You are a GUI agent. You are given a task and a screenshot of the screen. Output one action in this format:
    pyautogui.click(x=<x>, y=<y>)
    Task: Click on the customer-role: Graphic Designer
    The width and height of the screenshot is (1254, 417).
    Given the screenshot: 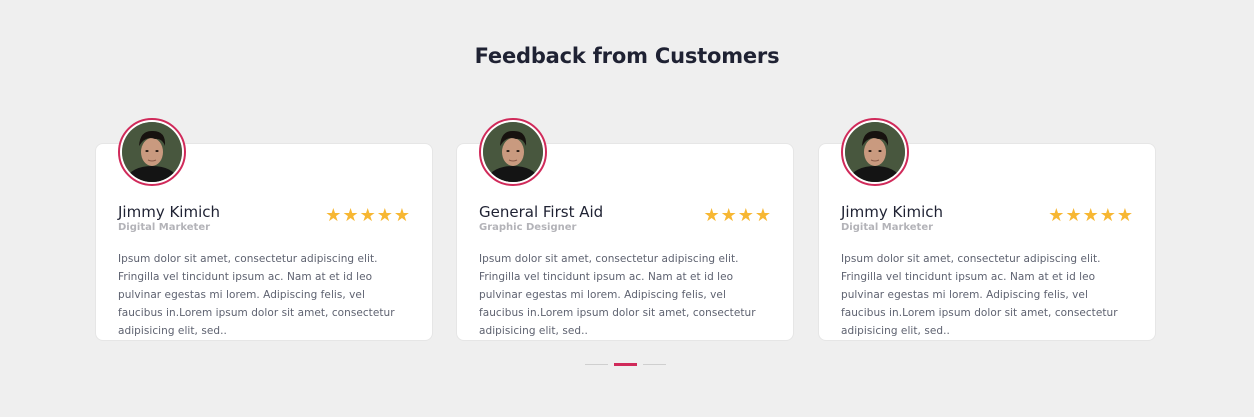 What is the action you would take?
    pyautogui.click(x=528, y=227)
    